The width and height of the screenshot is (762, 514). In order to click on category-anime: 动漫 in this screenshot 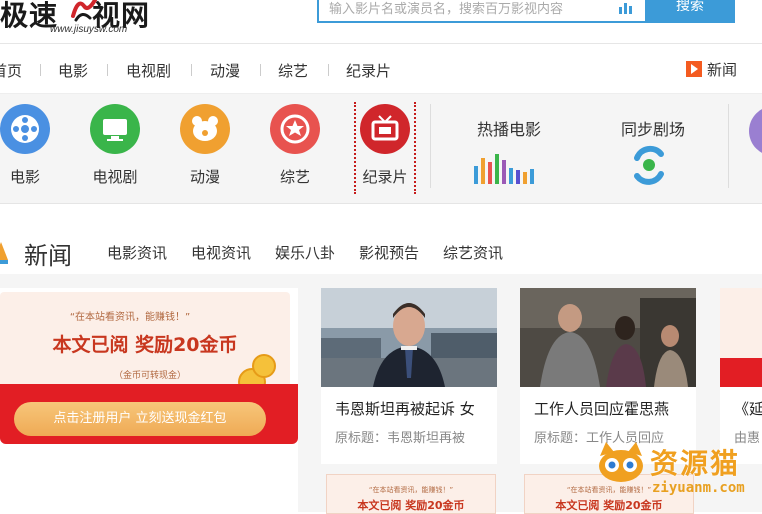, I will do `click(205, 148)`.